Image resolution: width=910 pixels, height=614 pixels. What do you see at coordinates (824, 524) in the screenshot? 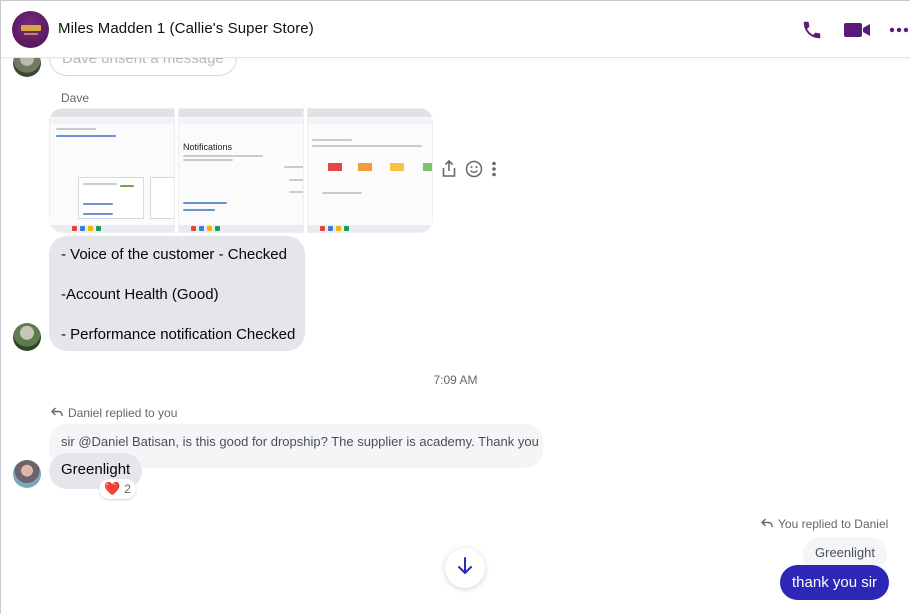
I see `reply-note: You replied to Daniel` at bounding box center [824, 524].